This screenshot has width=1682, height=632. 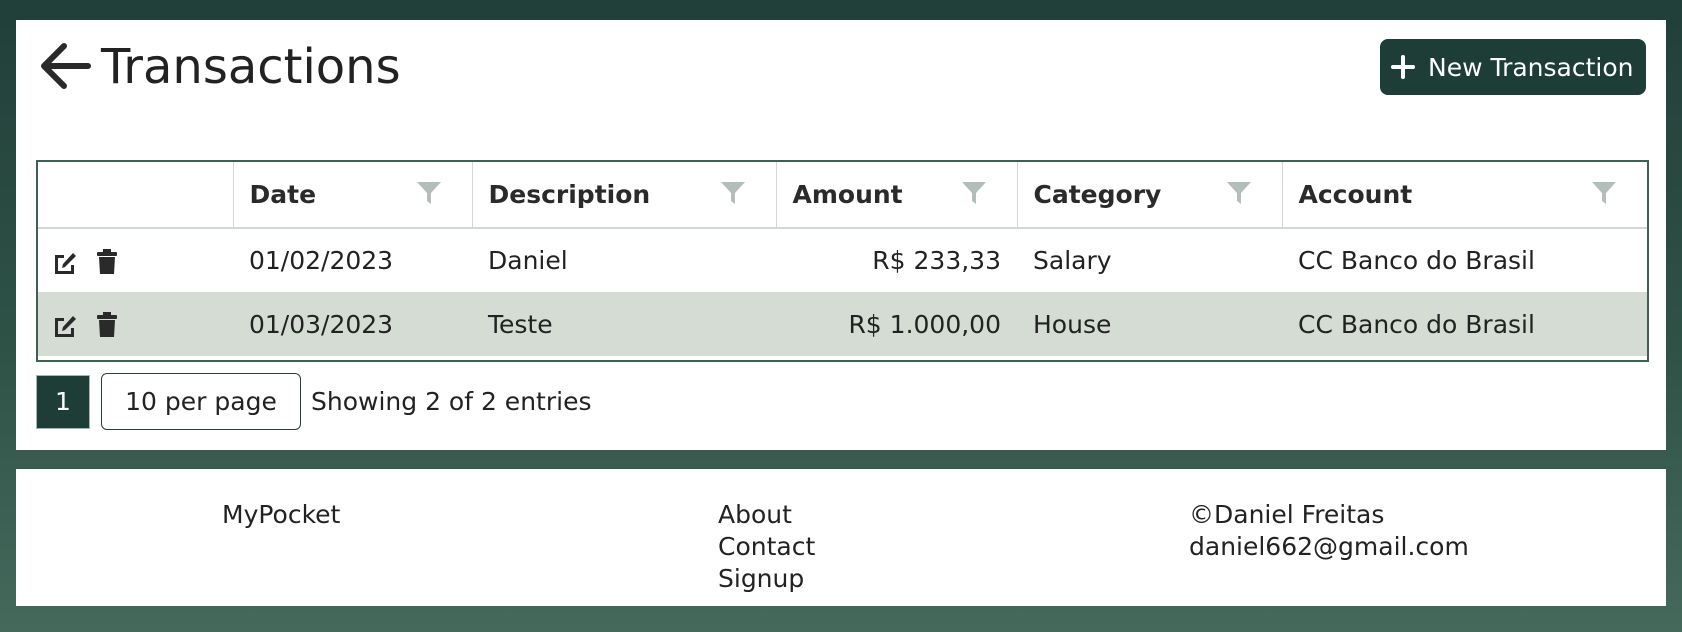 What do you see at coordinates (1329, 531) in the screenshot?
I see `footer-contact-column: ©Daniel Freitas daniel662@gmail.com` at bounding box center [1329, 531].